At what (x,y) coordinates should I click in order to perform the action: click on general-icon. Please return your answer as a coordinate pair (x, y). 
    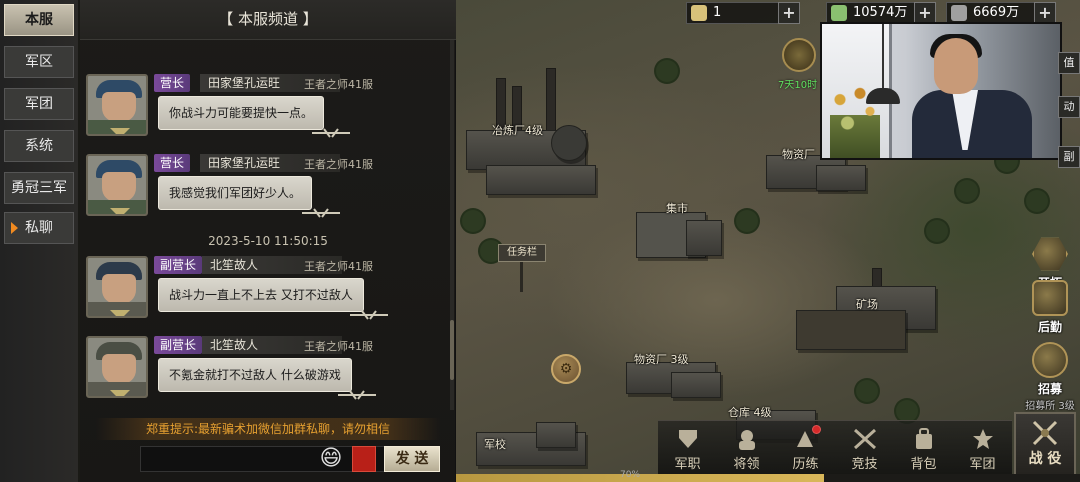
    Looking at the image, I should click on (746, 440).